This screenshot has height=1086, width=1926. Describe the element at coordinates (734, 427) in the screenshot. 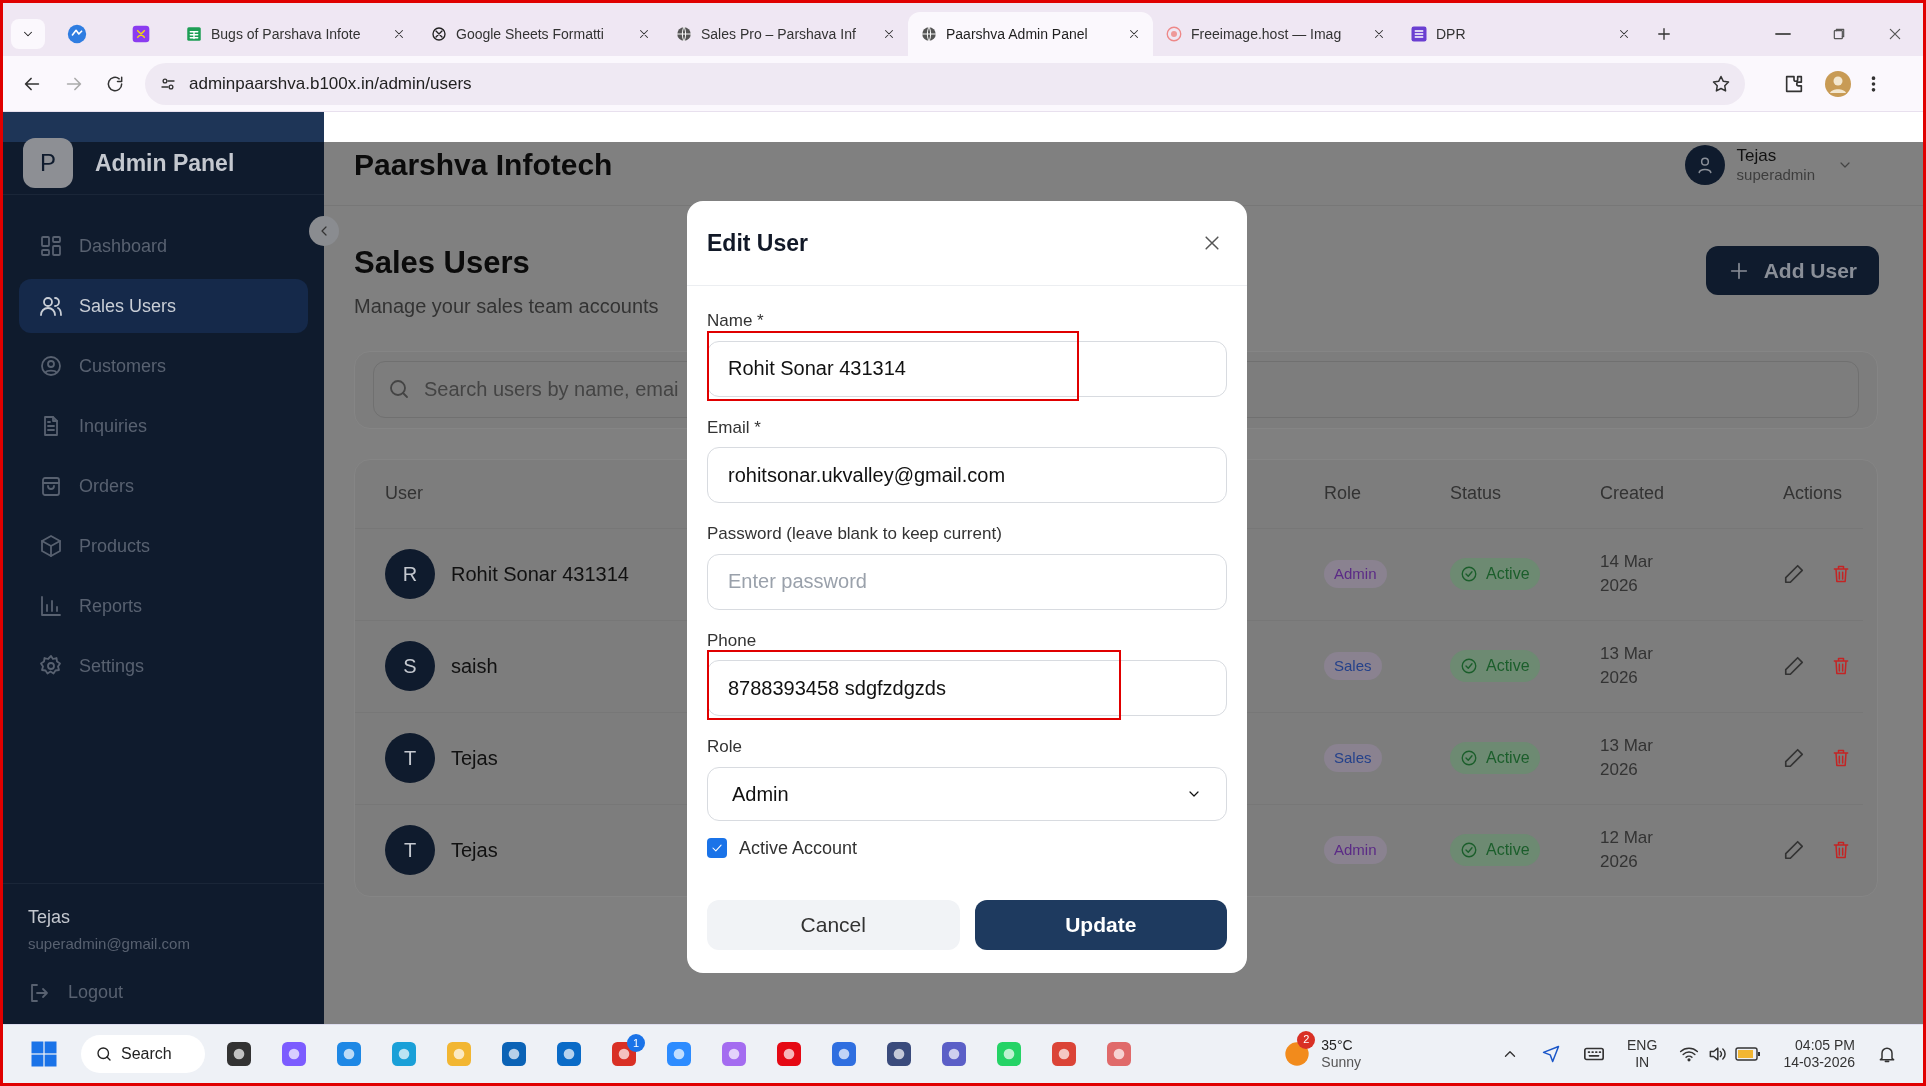

I see `field-label: Email *` at that location.